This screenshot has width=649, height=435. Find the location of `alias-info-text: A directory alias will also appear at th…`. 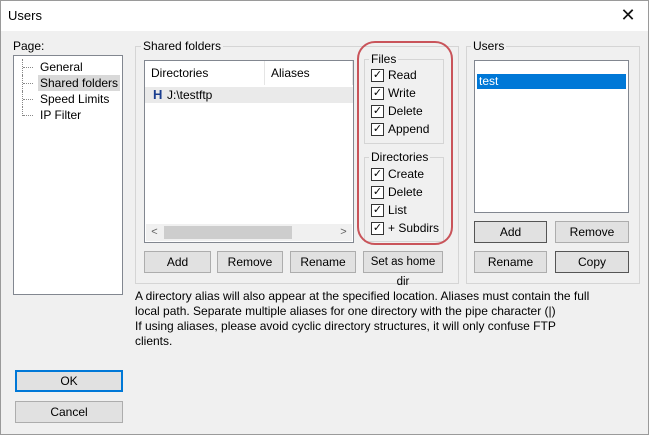

alias-info-text: A directory alias will also appear at th… is located at coordinates (362, 303).